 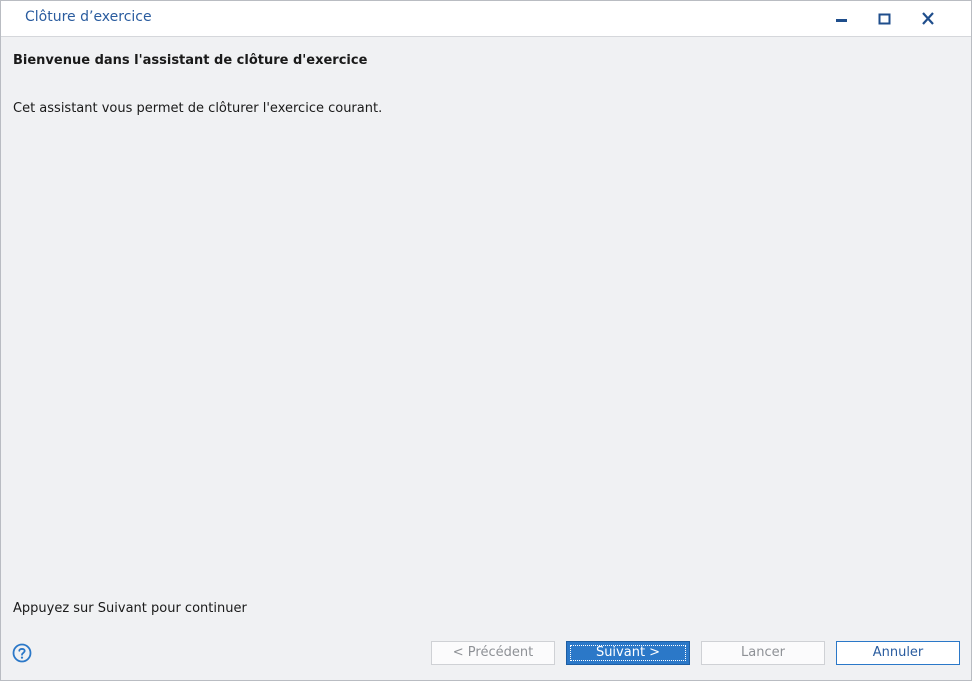 I want to click on focus-ring, so click(x=628, y=653).